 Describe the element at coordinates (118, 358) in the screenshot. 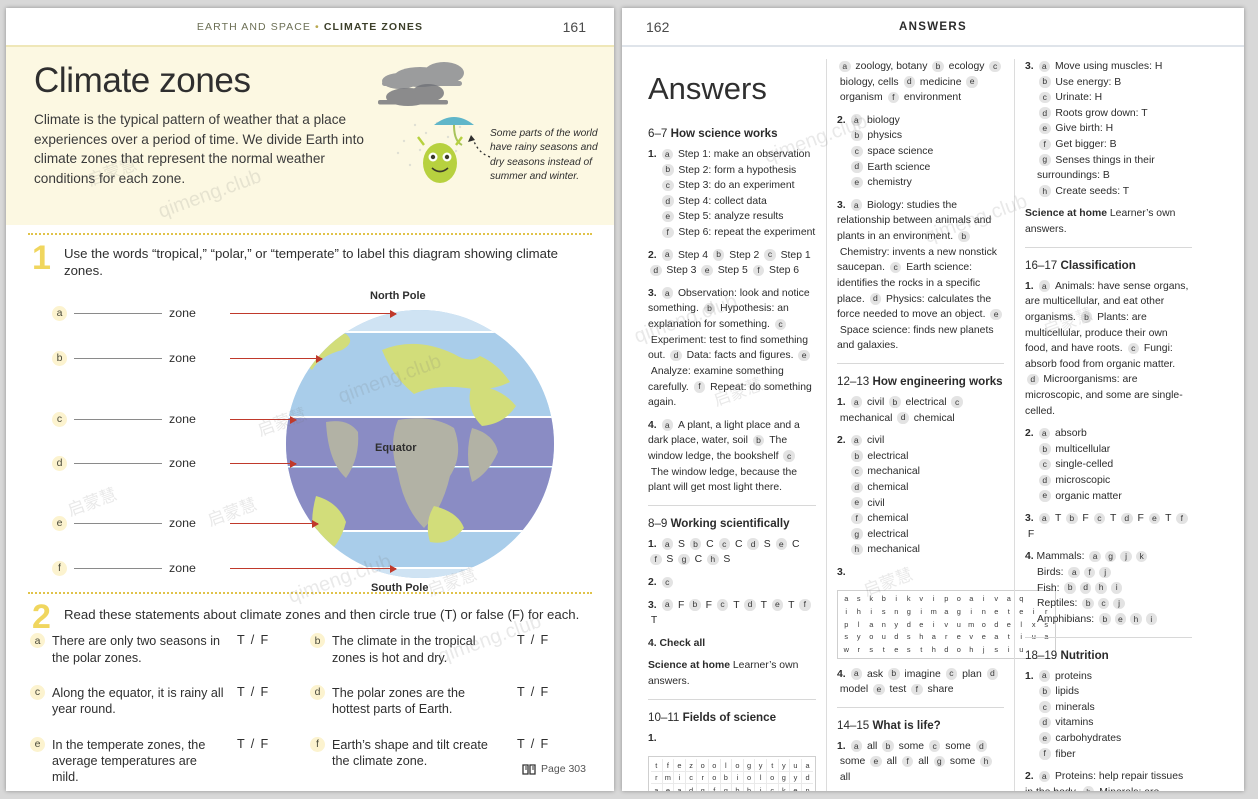

I see `answer-blank-b` at that location.